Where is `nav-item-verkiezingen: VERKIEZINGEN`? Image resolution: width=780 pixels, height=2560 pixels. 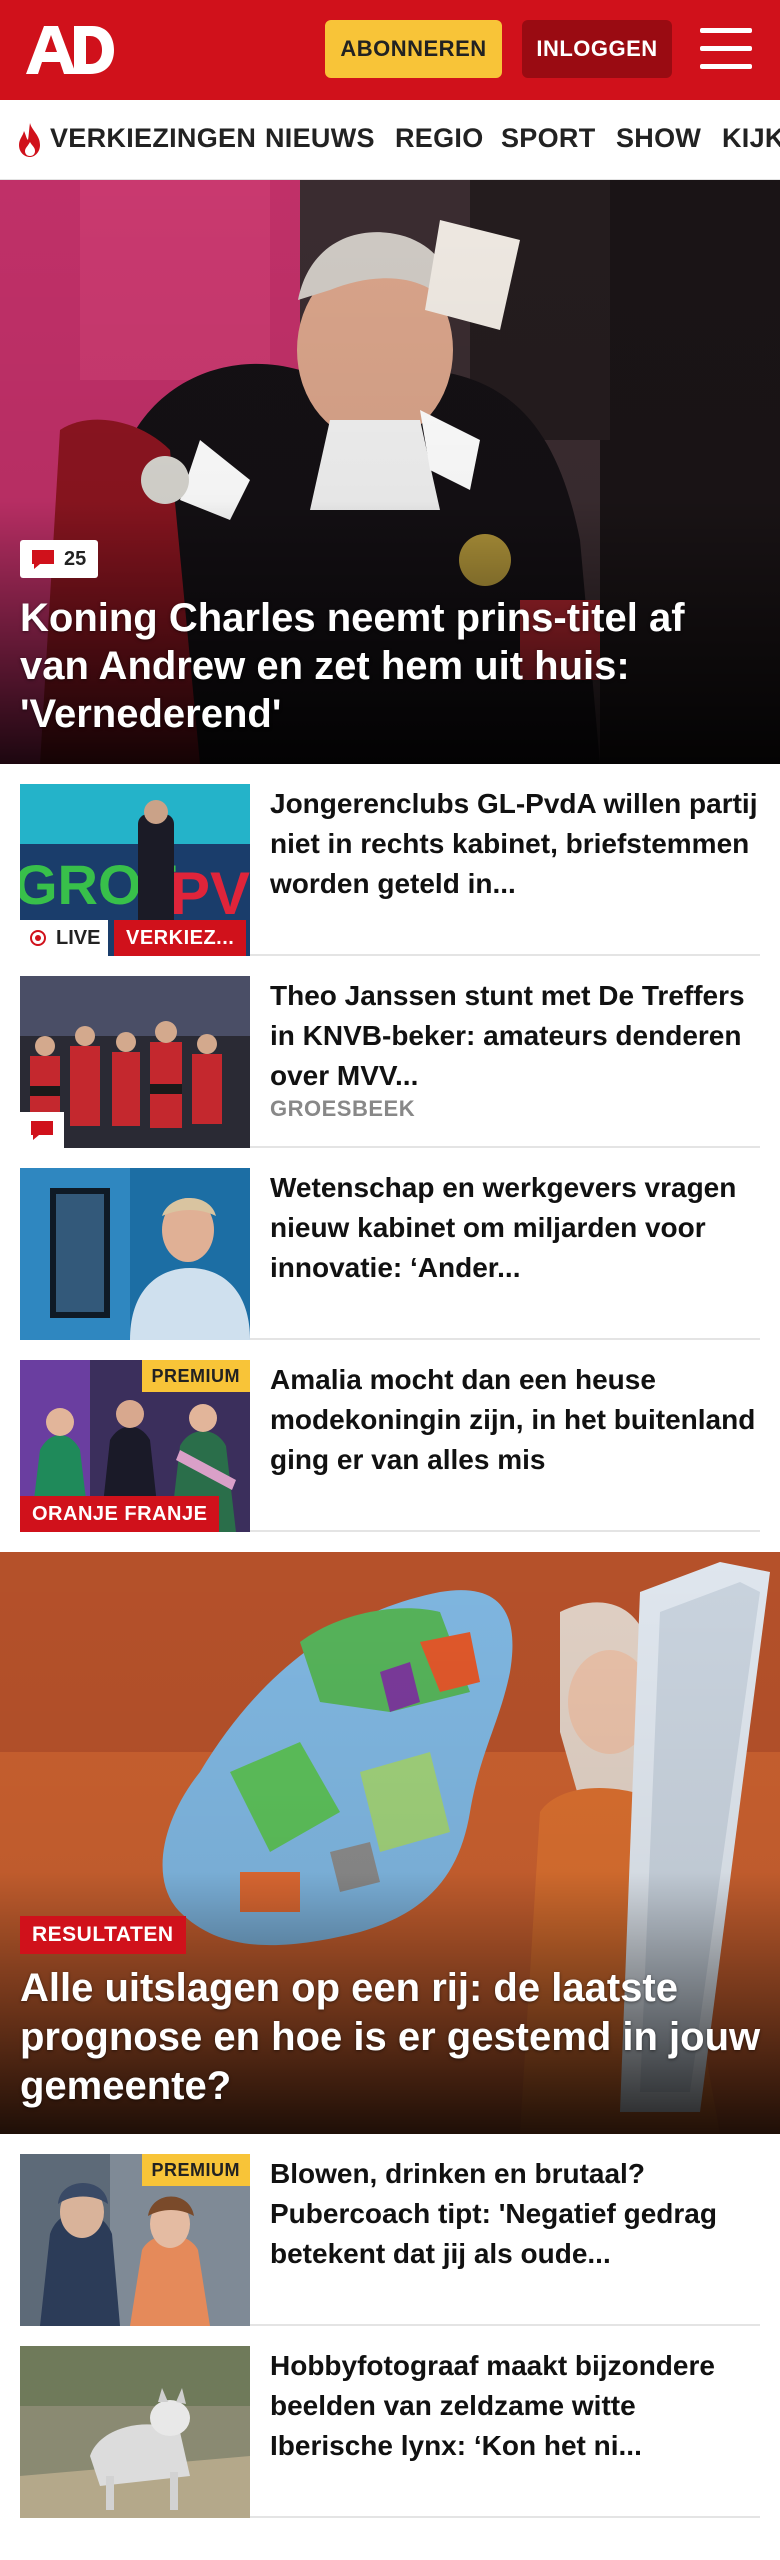
nav-item-verkiezingen: VERKIEZINGEN is located at coordinates (153, 138).